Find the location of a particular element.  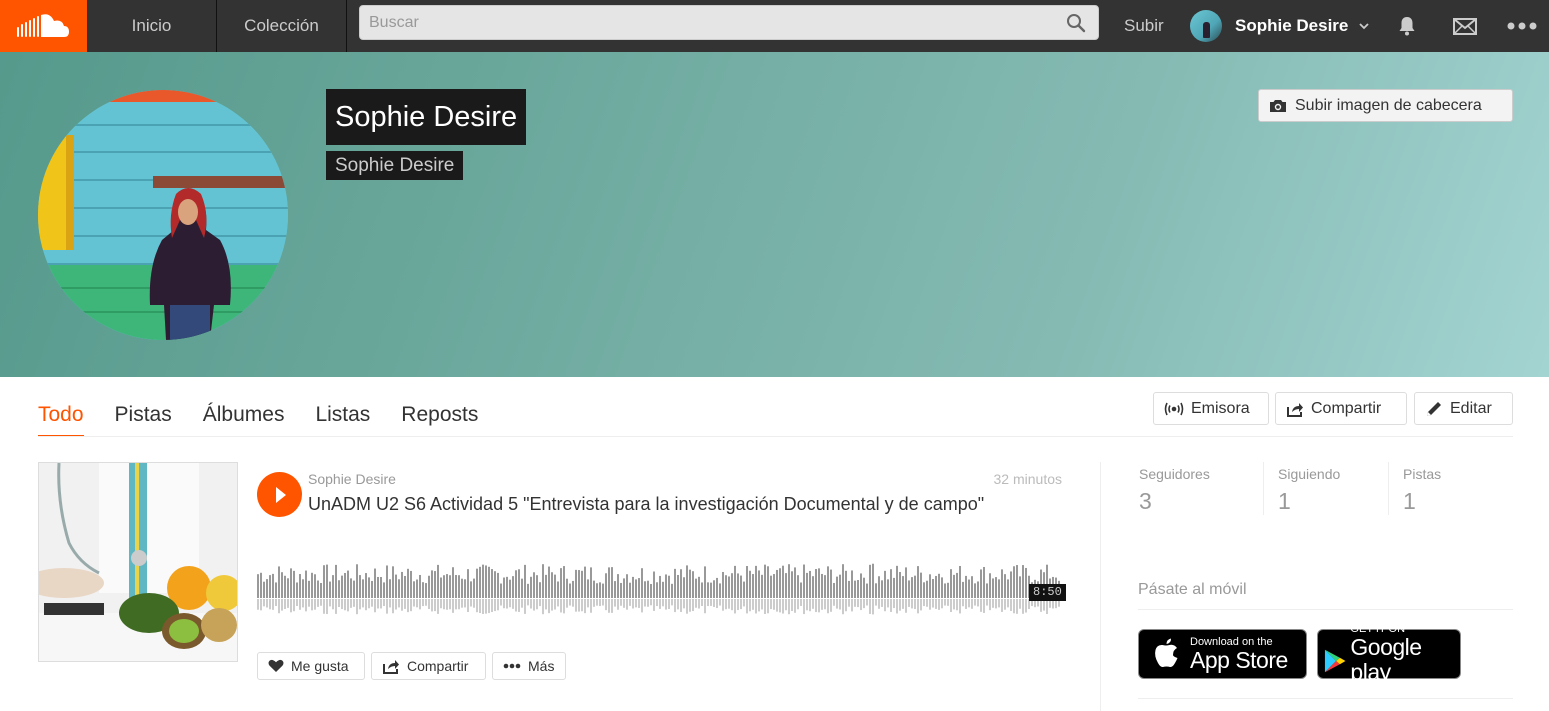

user-menu: Sophie Desire is located at coordinates (1280, 26).